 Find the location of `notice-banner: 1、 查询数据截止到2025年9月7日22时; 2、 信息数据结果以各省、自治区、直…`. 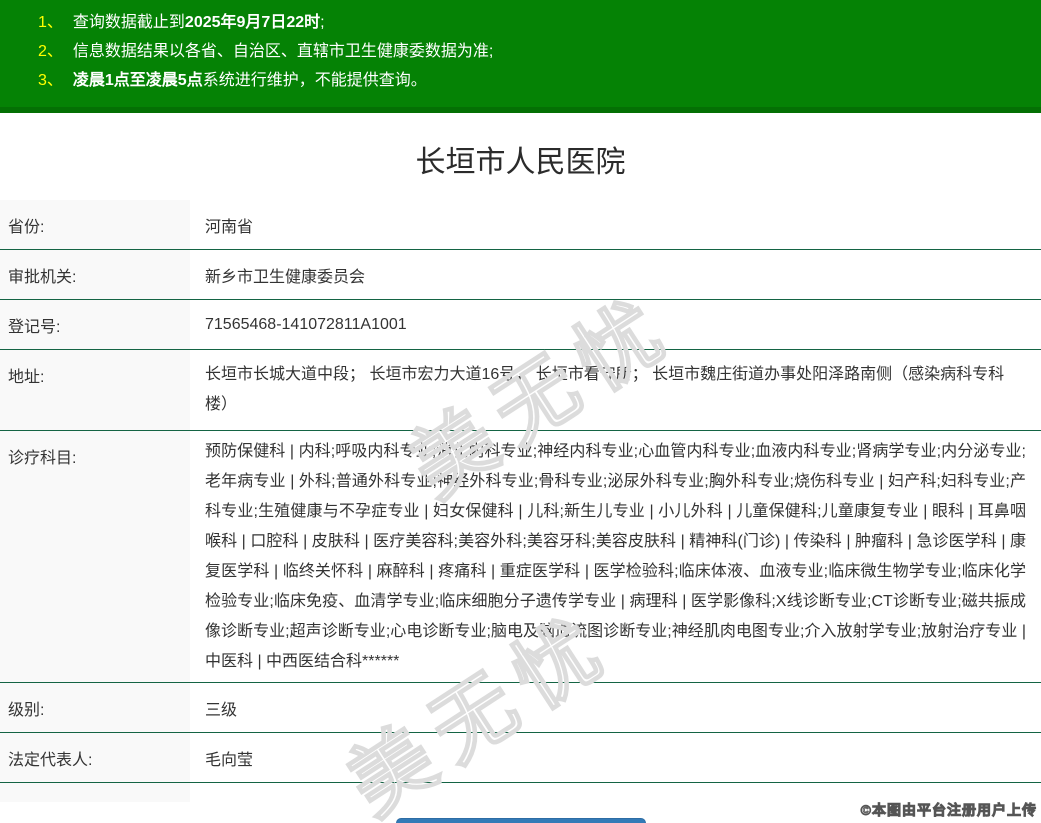

notice-banner: 1、 查询数据截止到2025年9月7日22时; 2、 信息数据结果以各省、自治区、直… is located at coordinates (520, 56).